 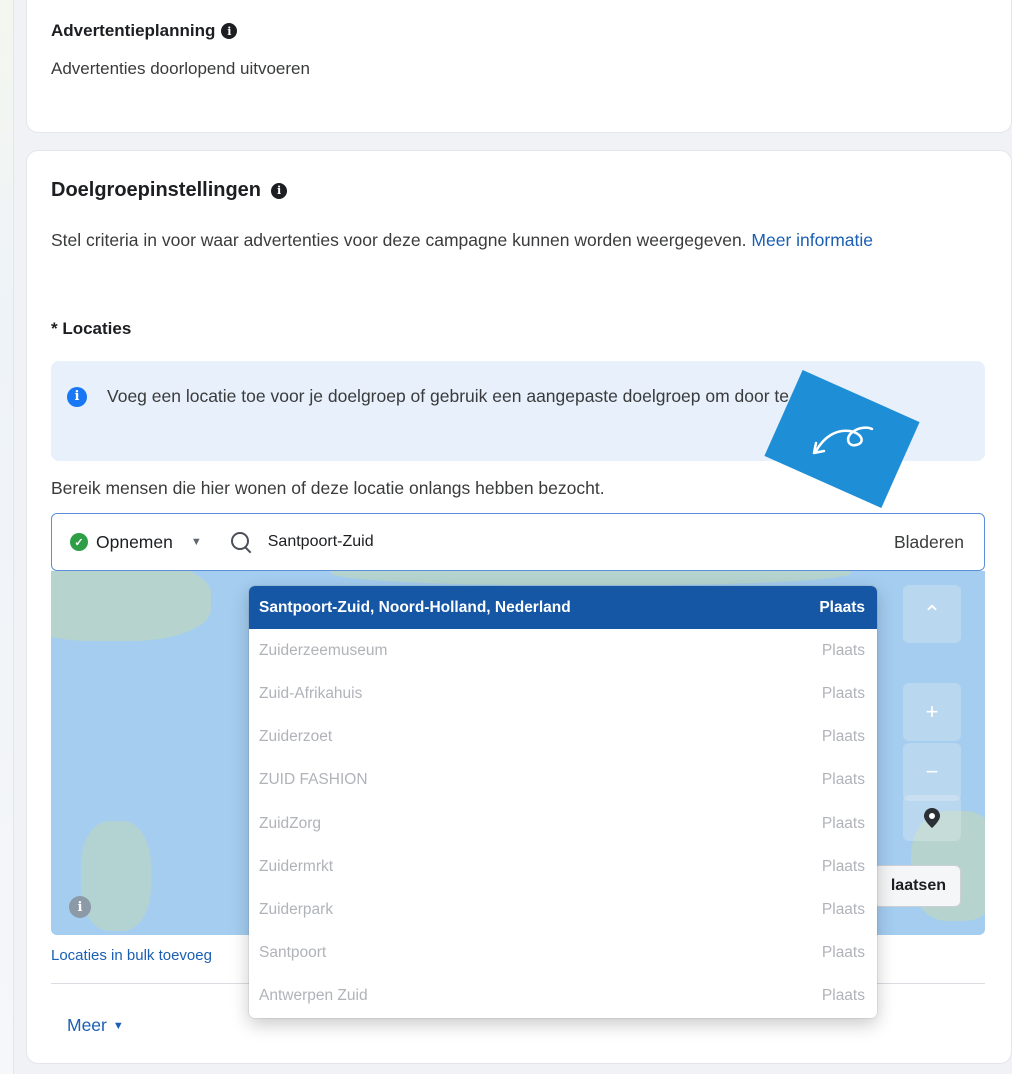 I want to click on suggestion-item: Antwerpen Zuid Plaats, so click(x=563, y=996).